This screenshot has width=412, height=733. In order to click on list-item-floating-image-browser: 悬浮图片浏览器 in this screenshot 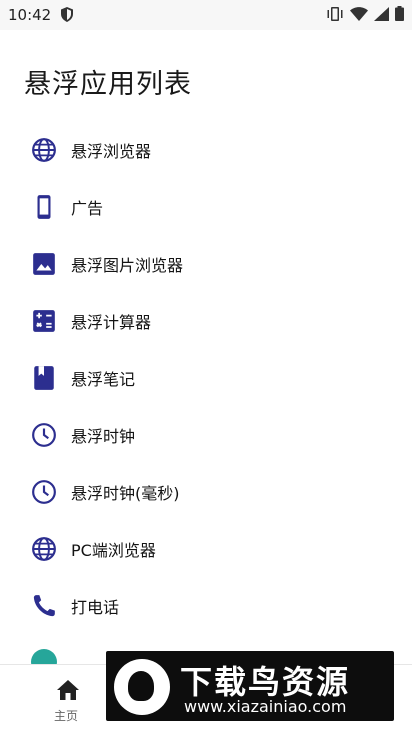, I will do `click(206, 263)`.